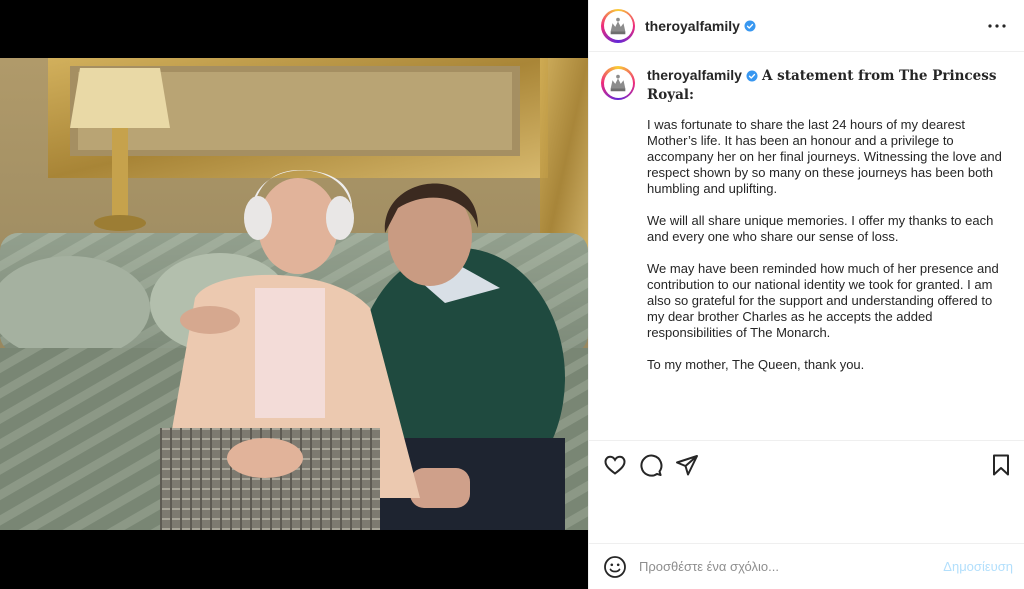 Image resolution: width=1024 pixels, height=589 pixels. Describe the element at coordinates (997, 26) in the screenshot. I see `more-options-icon` at that location.